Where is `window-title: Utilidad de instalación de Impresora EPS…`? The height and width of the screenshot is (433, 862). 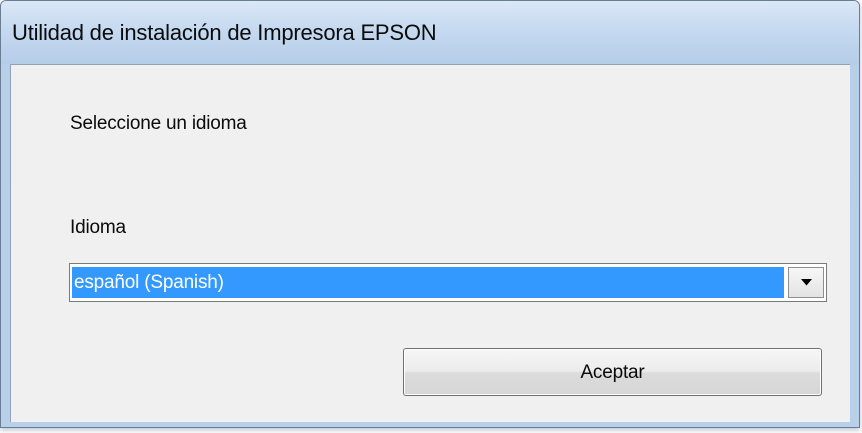 window-title: Utilidad de instalación de Impresora EPS… is located at coordinates (224, 32).